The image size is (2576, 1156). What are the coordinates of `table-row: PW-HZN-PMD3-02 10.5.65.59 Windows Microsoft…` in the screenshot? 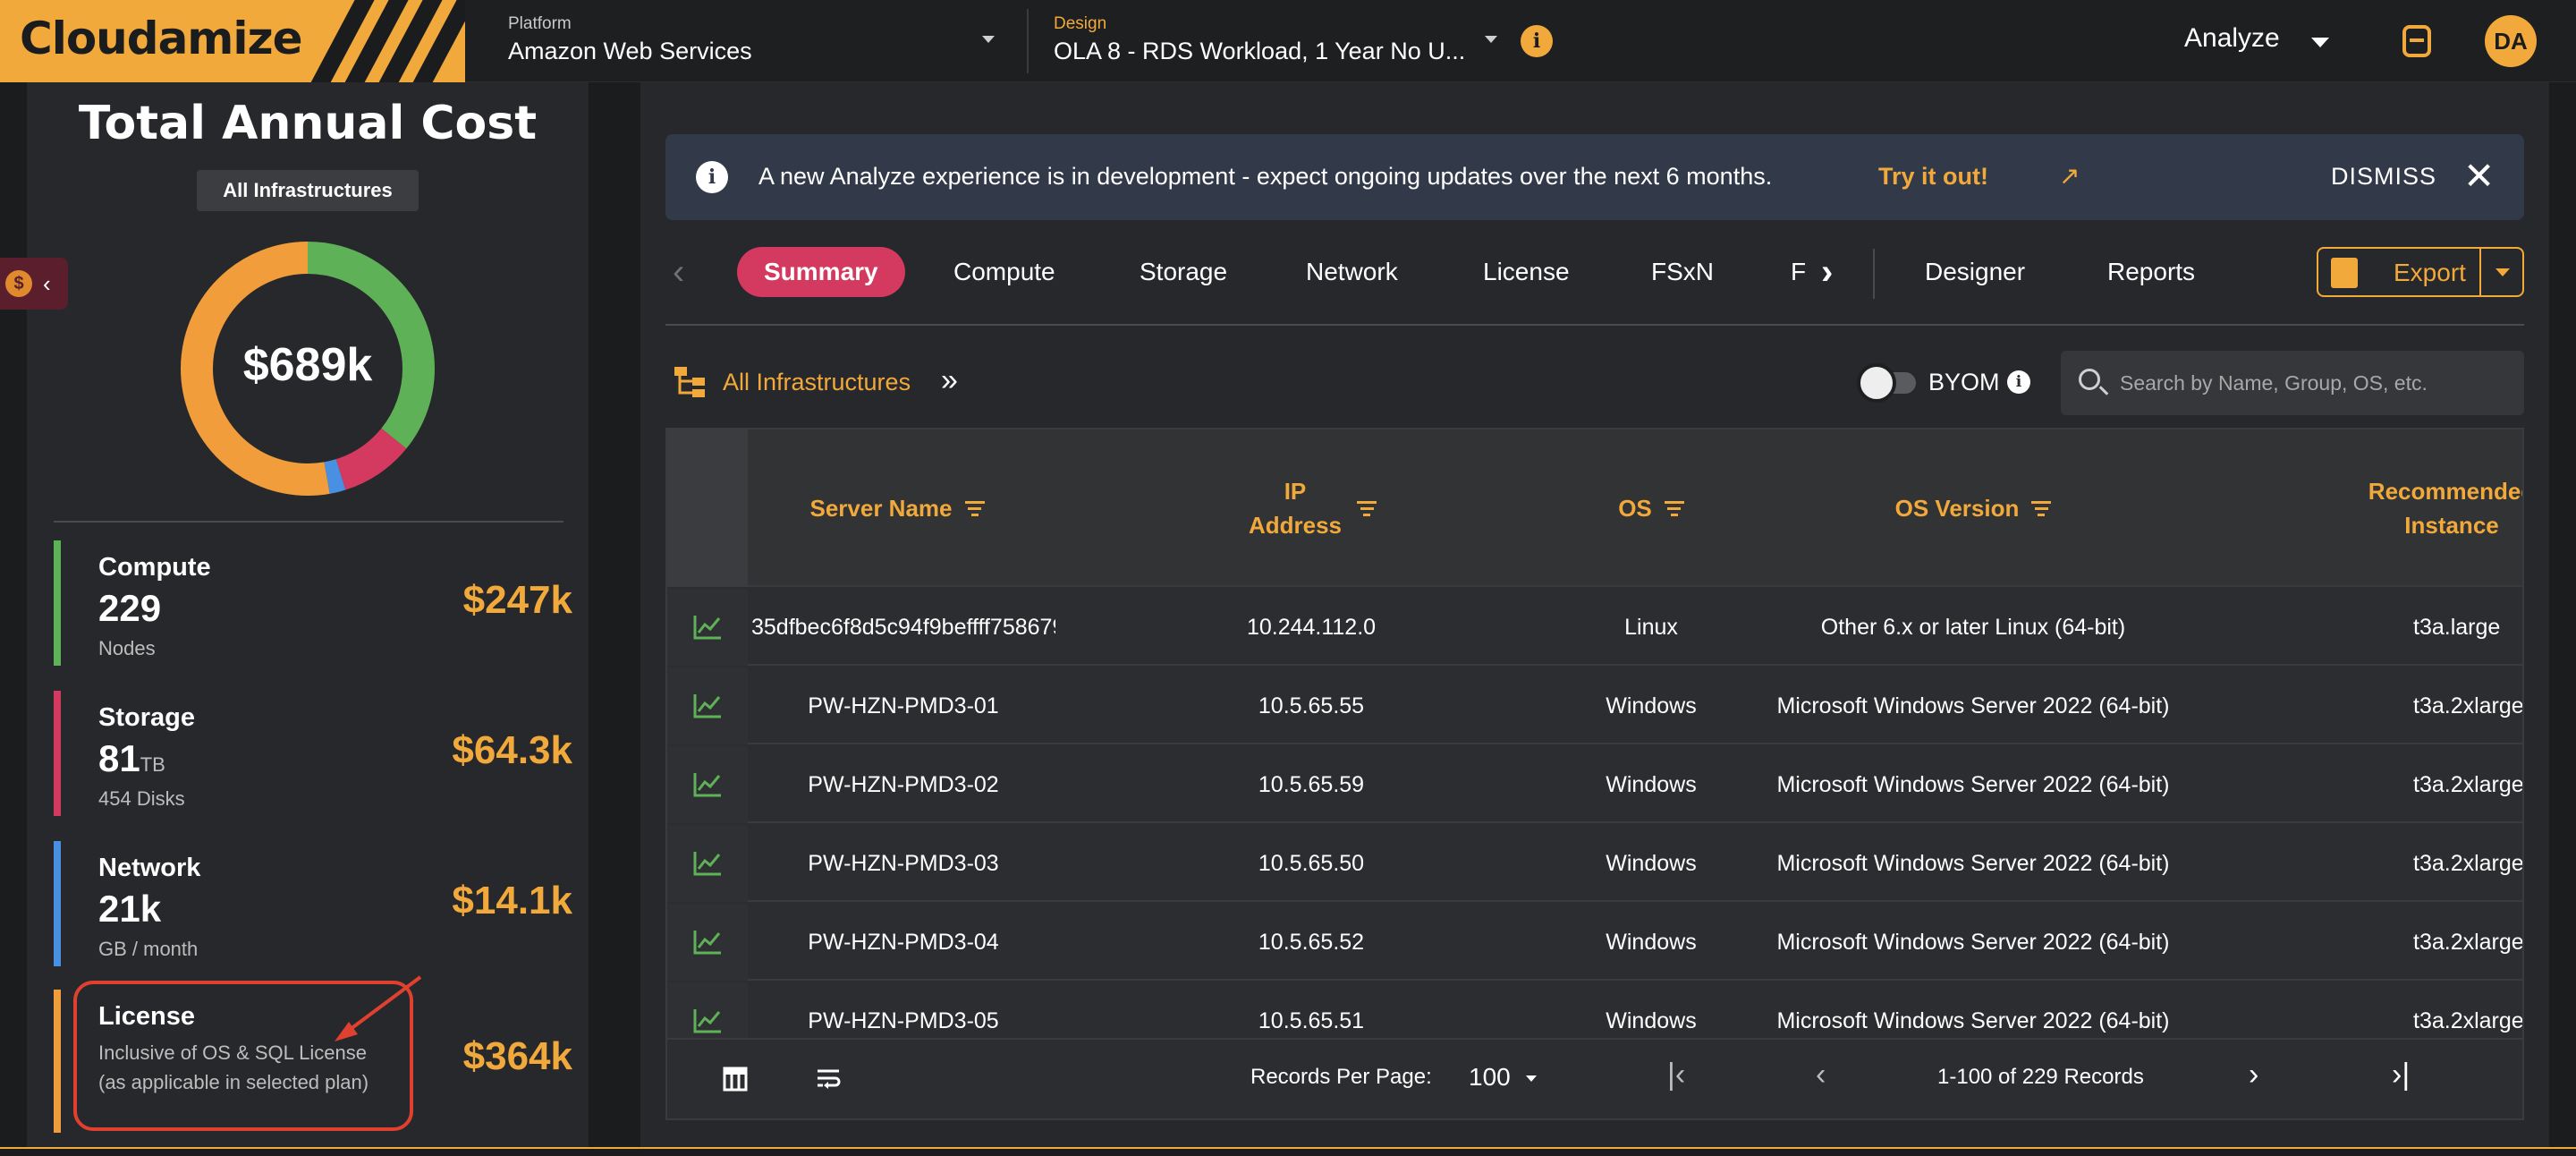 It's located at (1595, 785).